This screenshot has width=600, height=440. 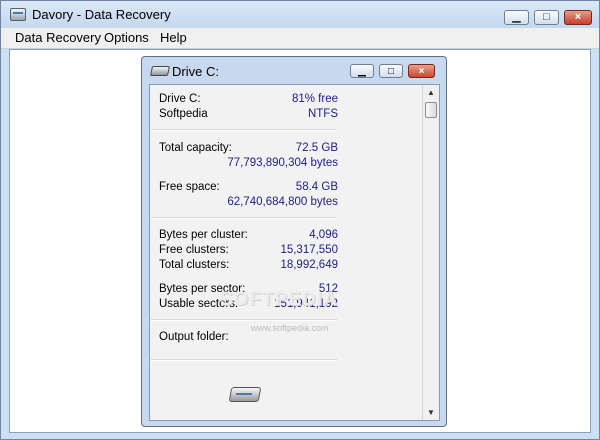 I want to click on scroll-up-icon: ▲, so click(x=431, y=92).